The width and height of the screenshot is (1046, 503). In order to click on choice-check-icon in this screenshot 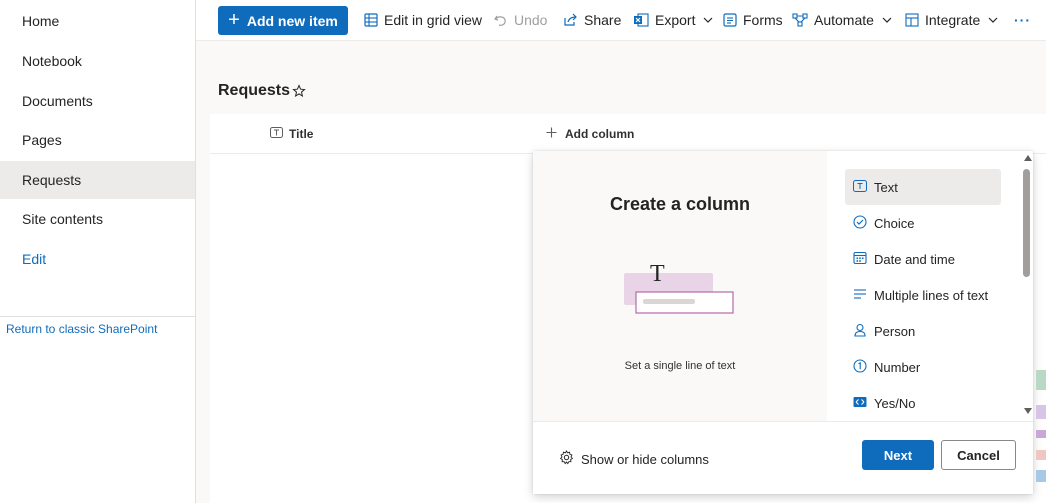, I will do `click(860, 223)`.